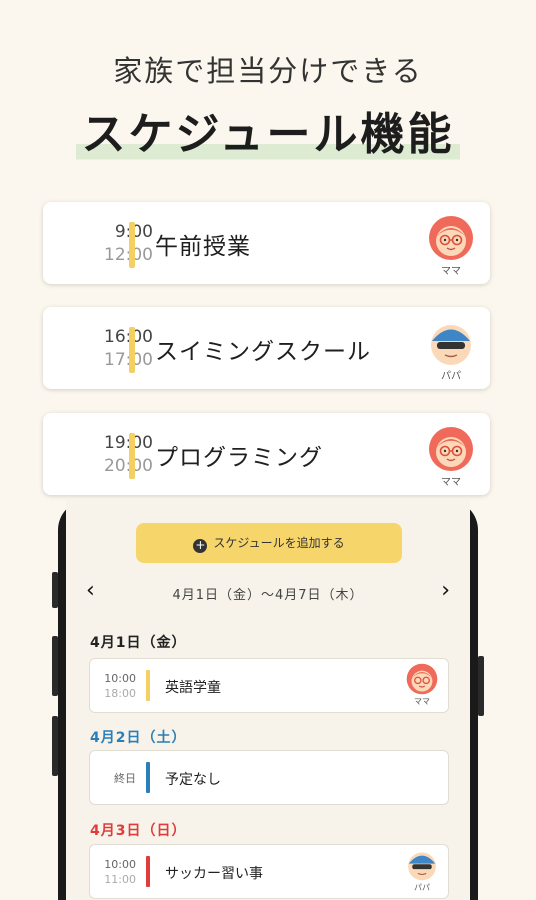 This screenshot has height=900, width=536. What do you see at coordinates (203, 247) in the screenshot?
I see `event-title: 午前授業` at bounding box center [203, 247].